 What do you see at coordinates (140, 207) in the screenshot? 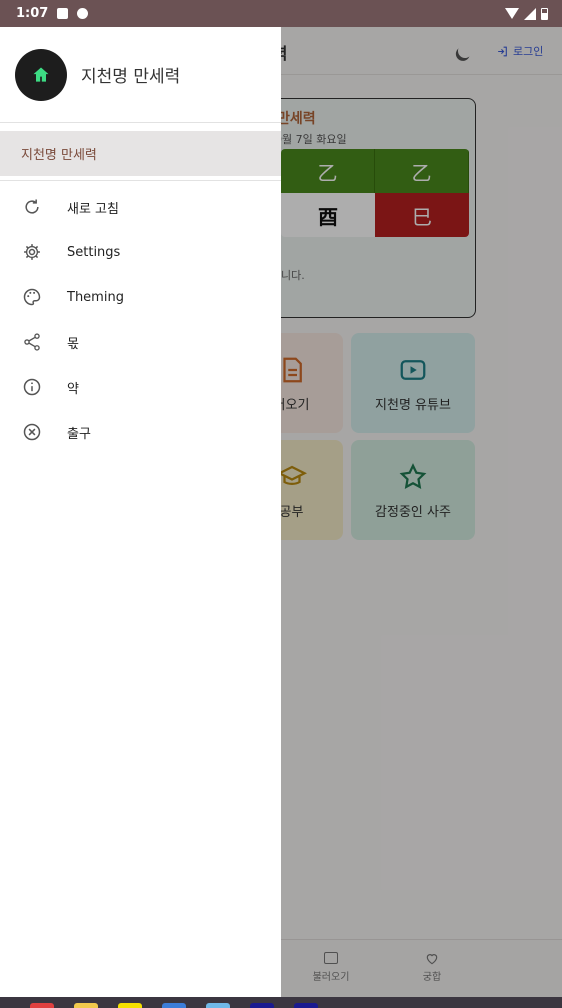
I see `drawer-item-refresh: 새로 고침` at bounding box center [140, 207].